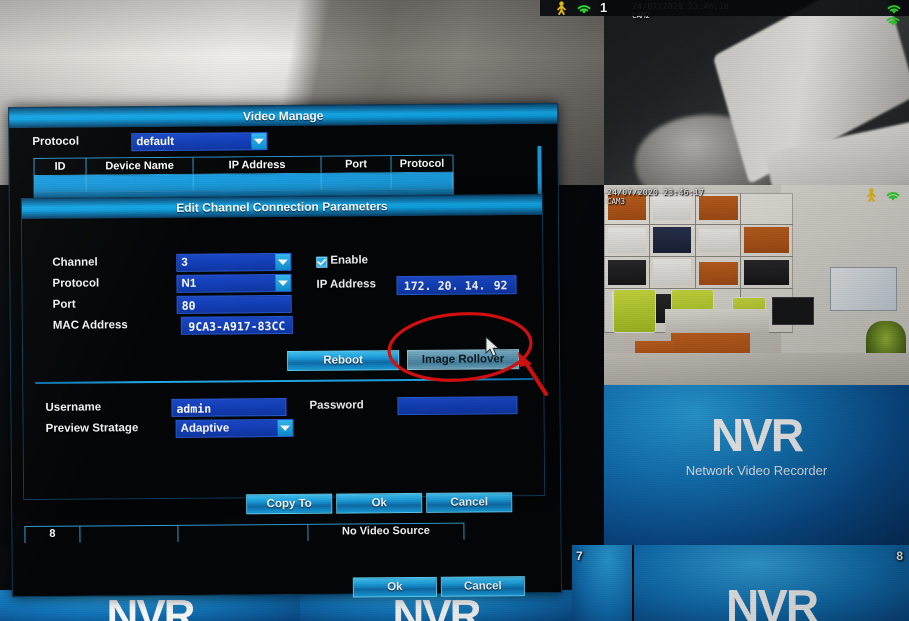 This screenshot has width=909, height=621. Describe the element at coordinates (414, 285) in the screenshot. I see `ip-octet-1: 172` at that location.